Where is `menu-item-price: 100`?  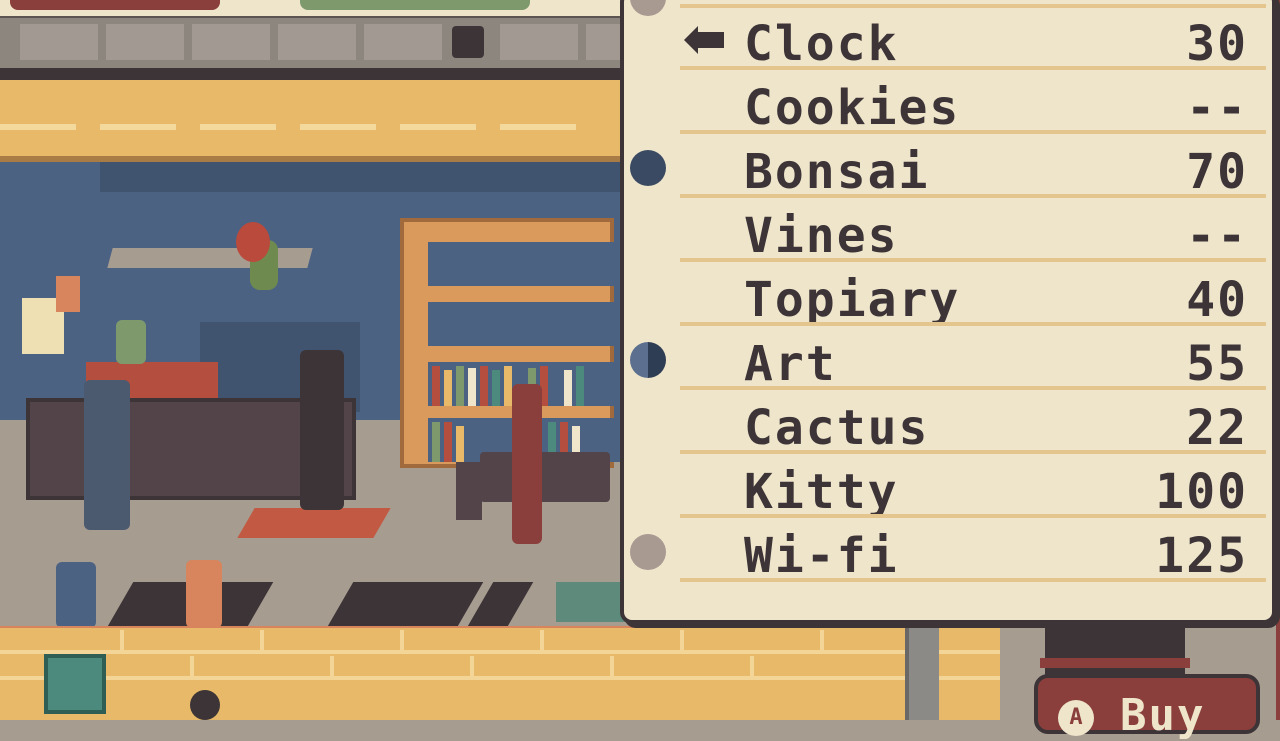
menu-item-price: 100 is located at coordinates (1201, 492).